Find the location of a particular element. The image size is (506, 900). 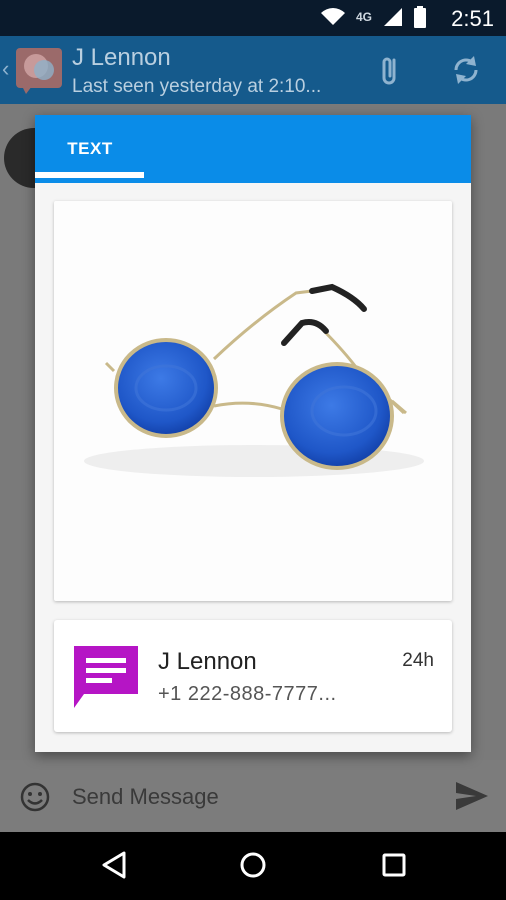

message-age: 24h is located at coordinates (418, 660).